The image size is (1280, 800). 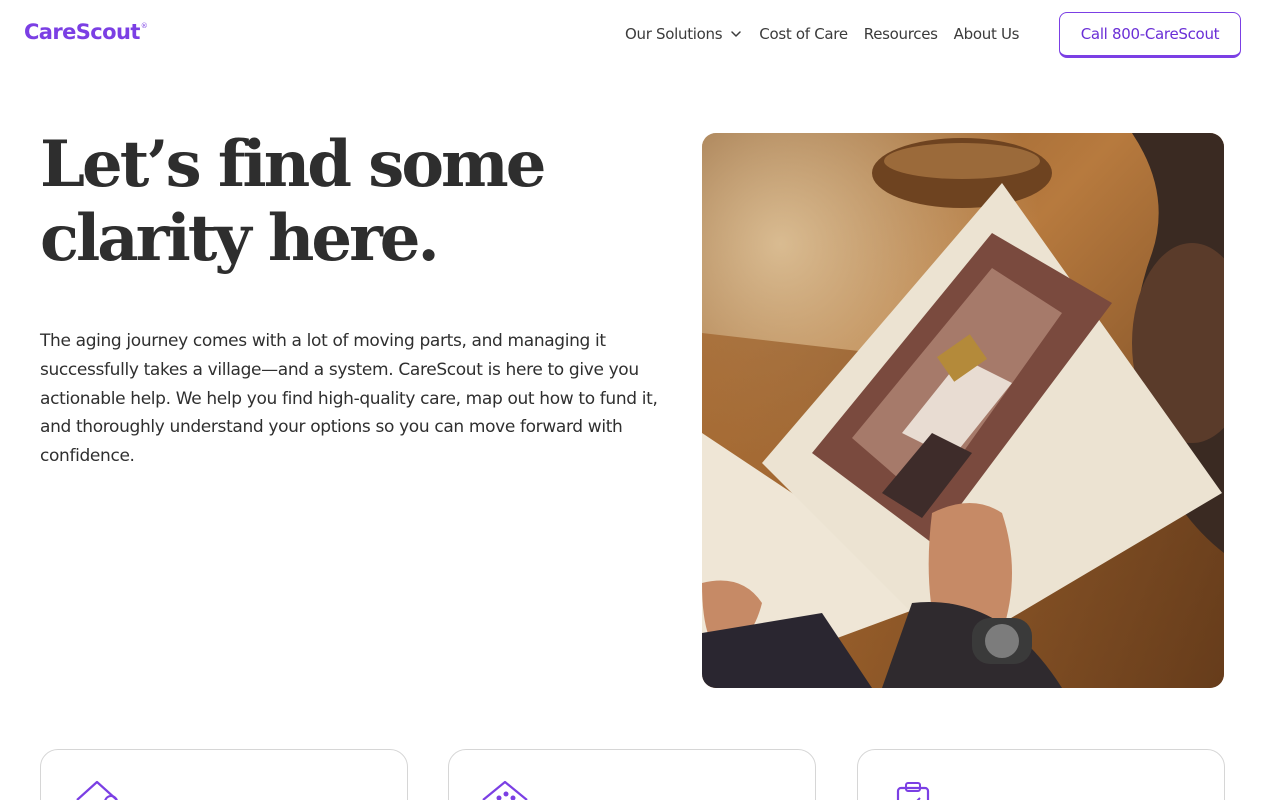 I want to click on carescout-logo: CareScout®, so click(x=86, y=32).